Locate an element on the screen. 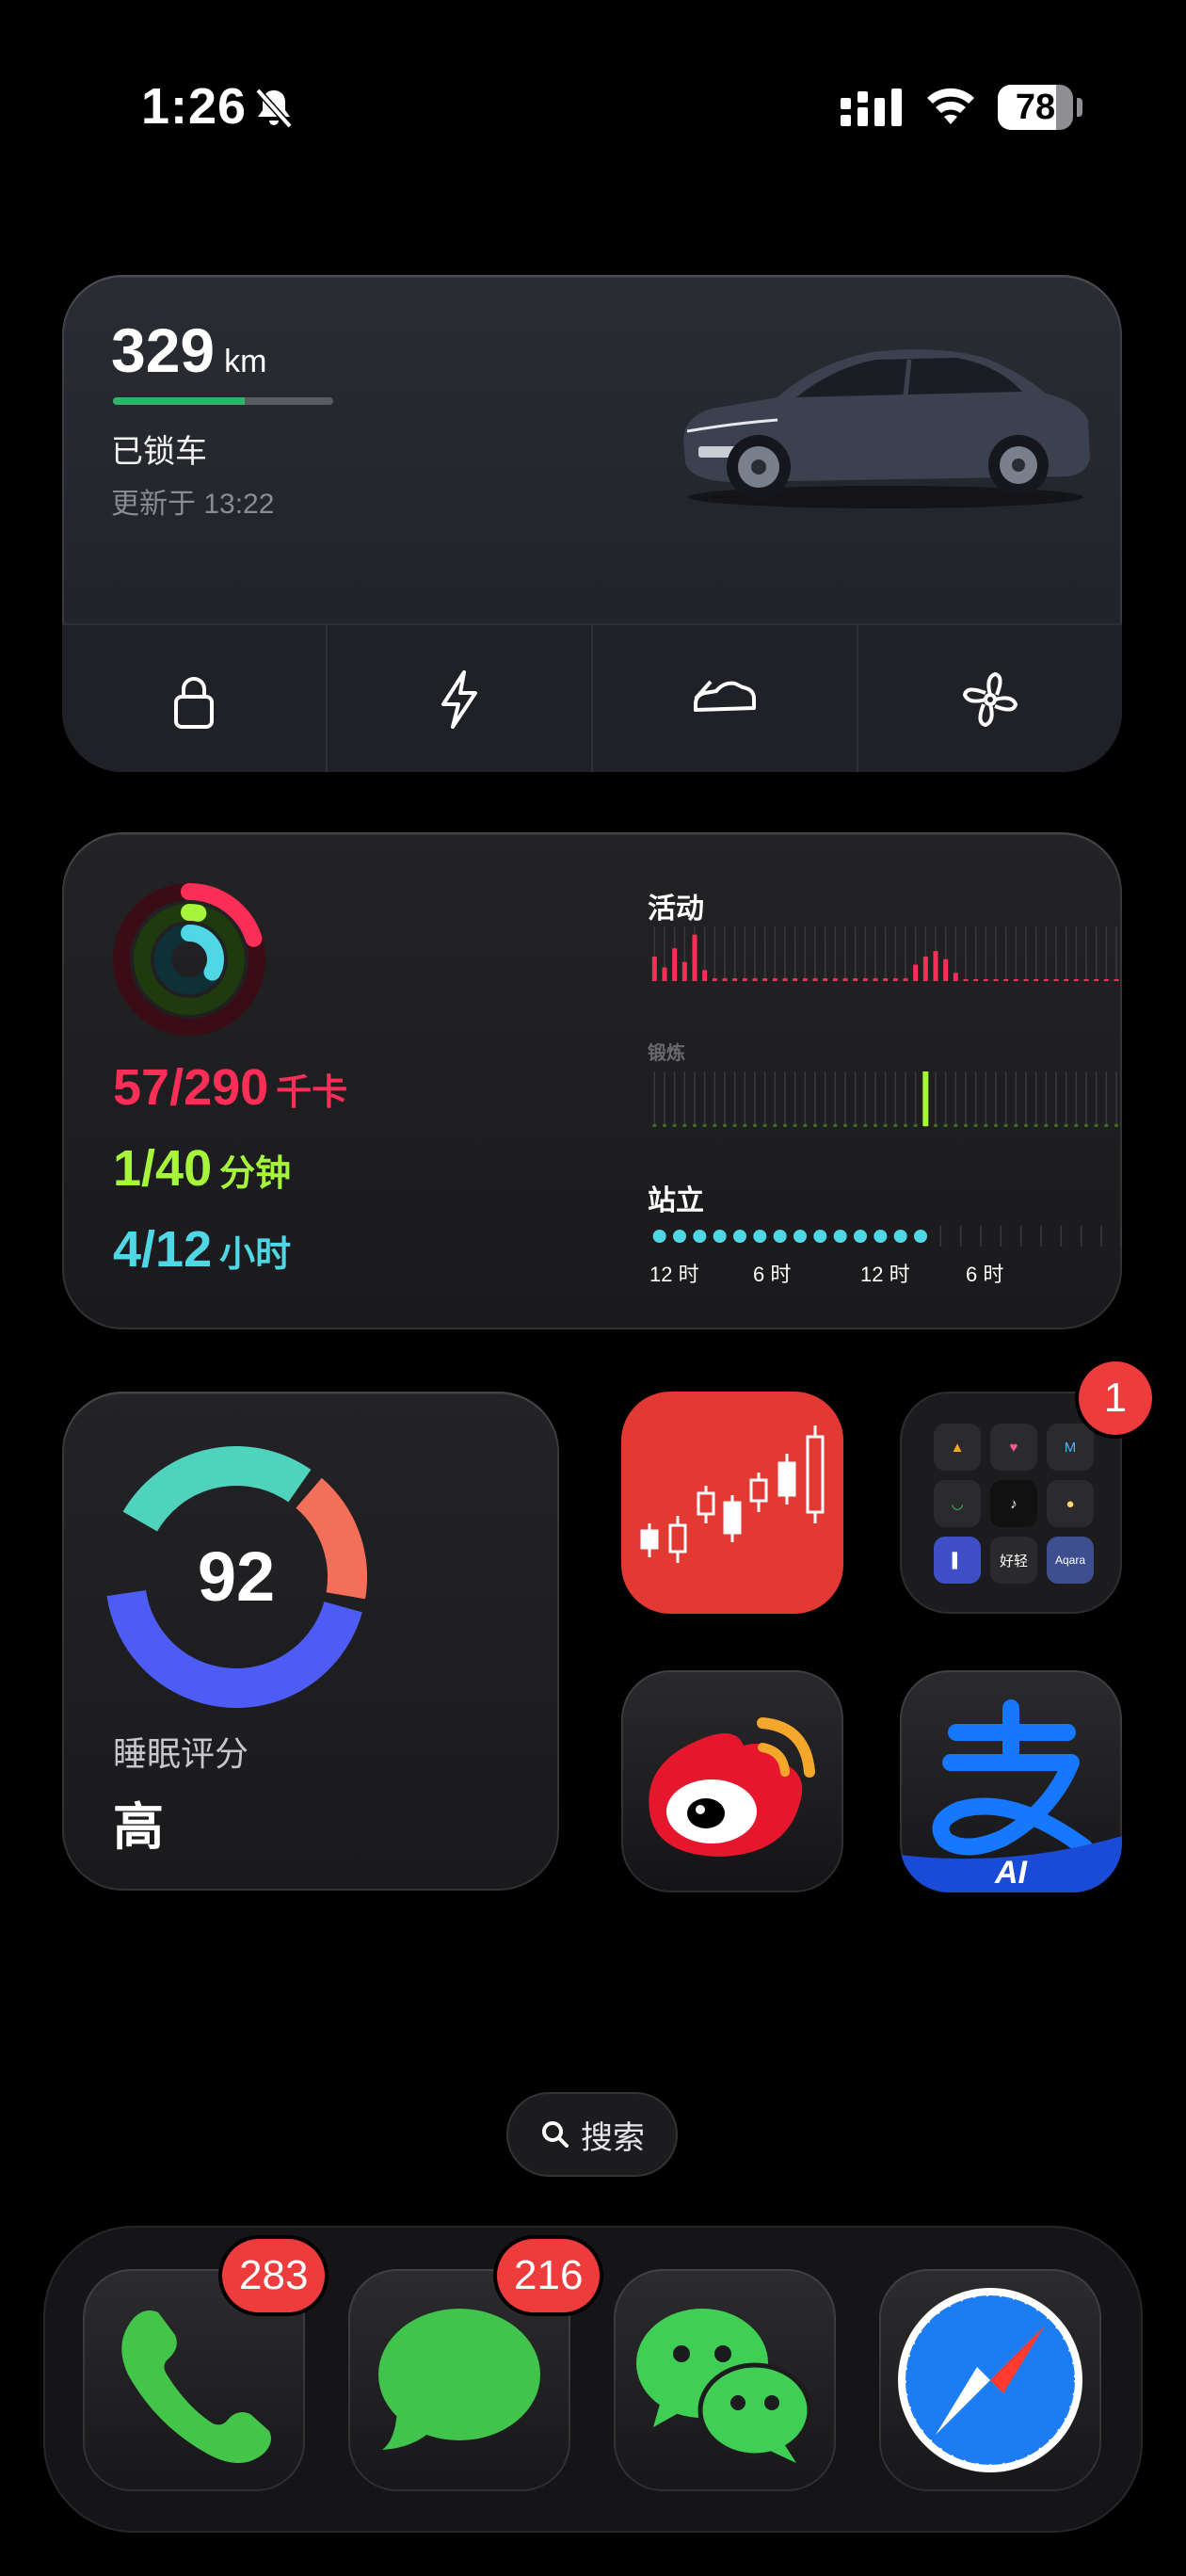 The height and width of the screenshot is (2576, 1186). status-time: 1:26 is located at coordinates (194, 106).